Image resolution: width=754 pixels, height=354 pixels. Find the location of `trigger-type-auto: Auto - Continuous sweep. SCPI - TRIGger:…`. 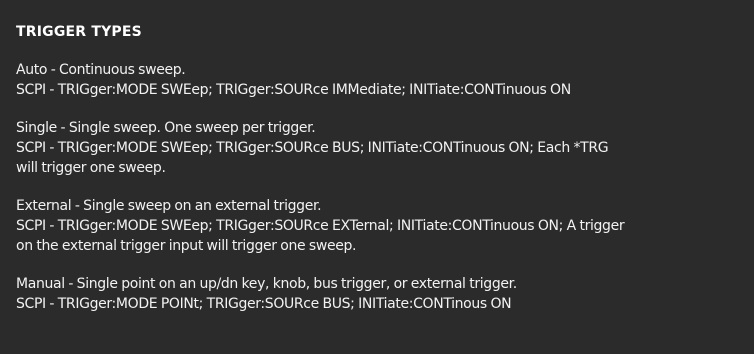

trigger-type-auto: Auto - Continuous sweep. SCPI - TRIGger:… is located at coordinates (377, 80).